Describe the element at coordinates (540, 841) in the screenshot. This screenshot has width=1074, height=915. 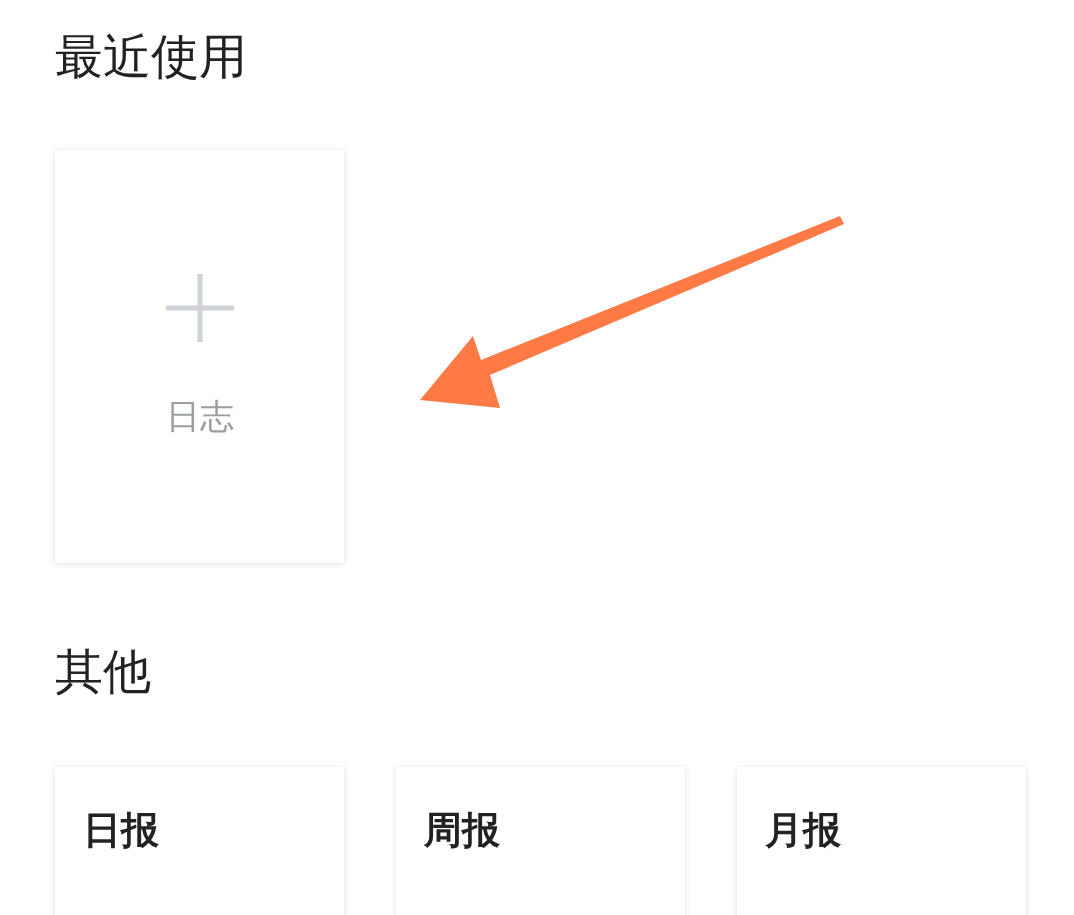
I see `template-card: 周报` at that location.